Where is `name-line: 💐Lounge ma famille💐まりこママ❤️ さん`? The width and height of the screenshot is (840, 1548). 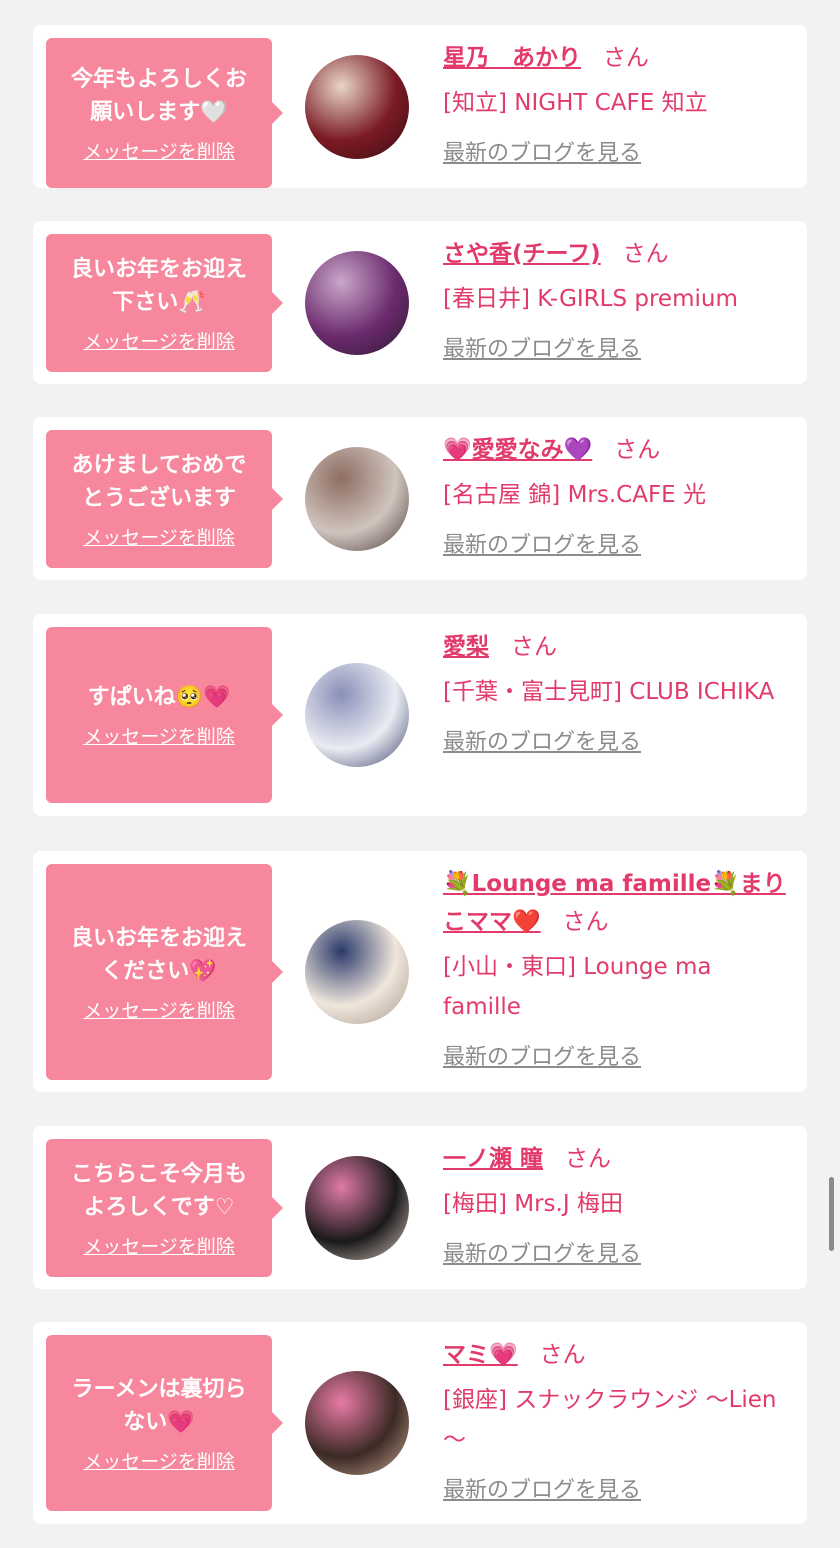
name-line: 💐Lounge ma famille💐まりこママ❤️ さん is located at coordinates (615, 903).